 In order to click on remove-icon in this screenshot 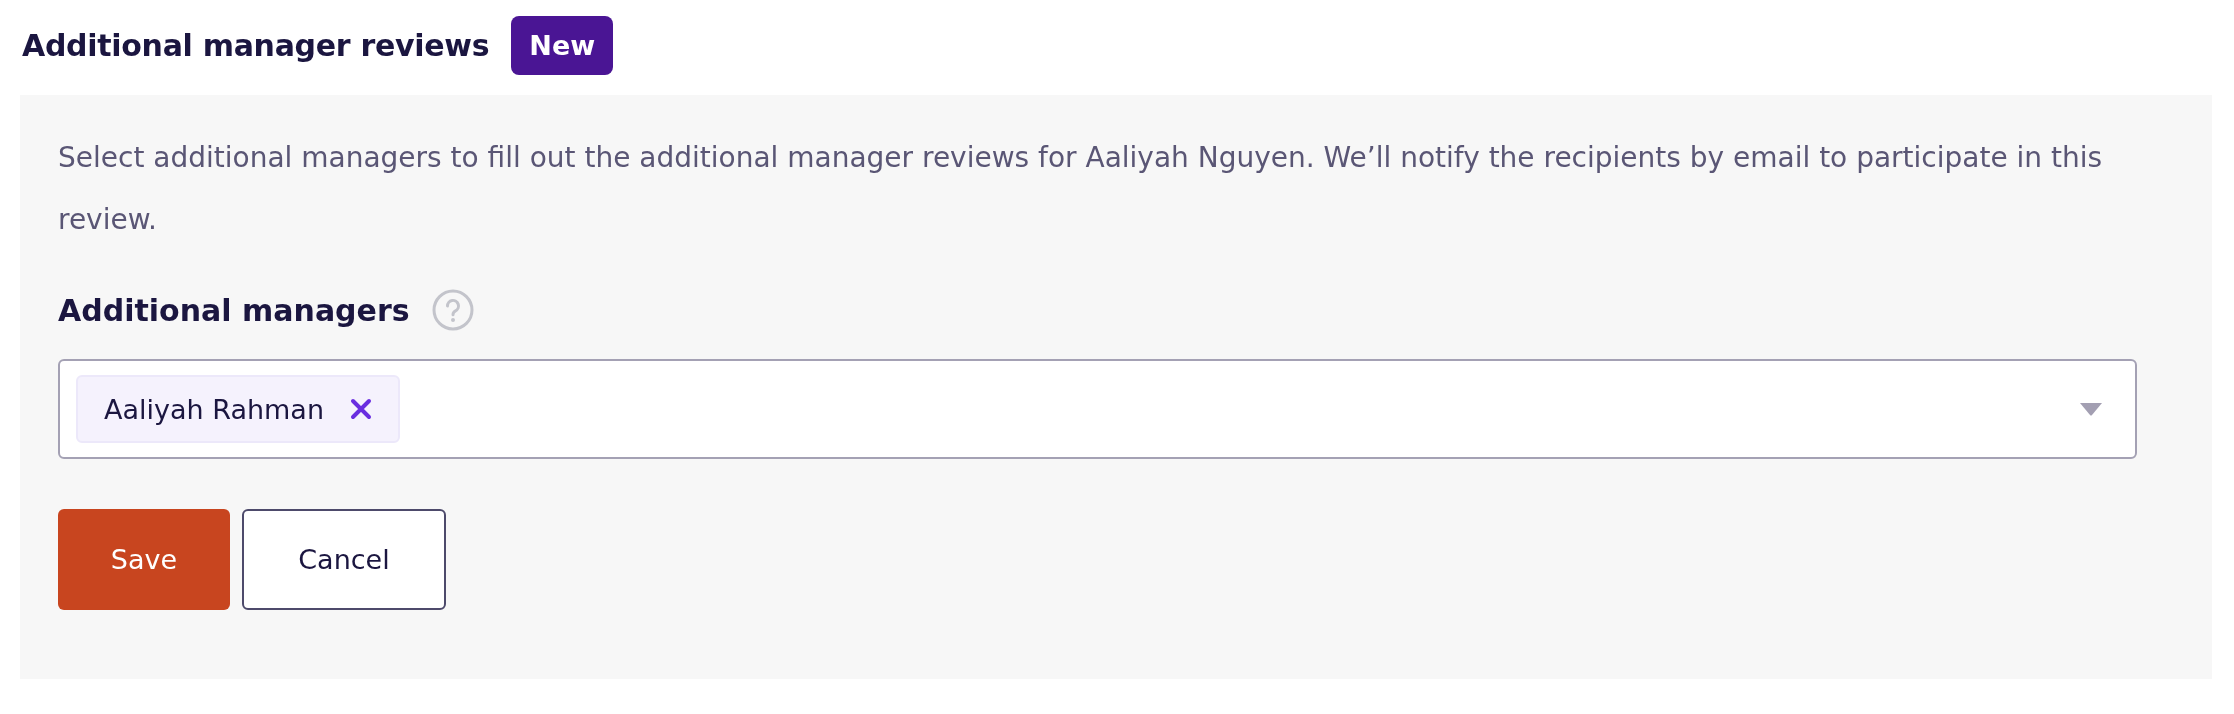, I will do `click(361, 409)`.